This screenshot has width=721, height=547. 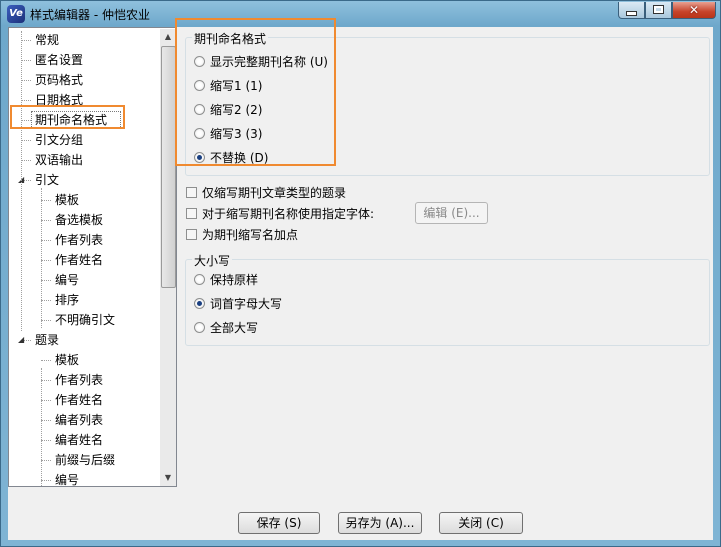 What do you see at coordinates (360, 14) in the screenshot?
I see `title-bar: Ve 样式编辑器 - 仲恺农业 ✕` at bounding box center [360, 14].